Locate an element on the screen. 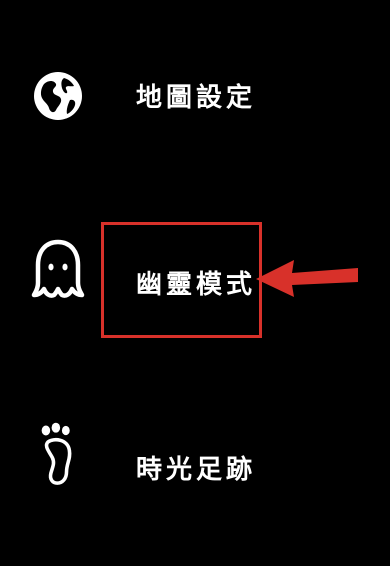 Image resolution: width=390 pixels, height=566 pixels. highlight-box is located at coordinates (181, 280).